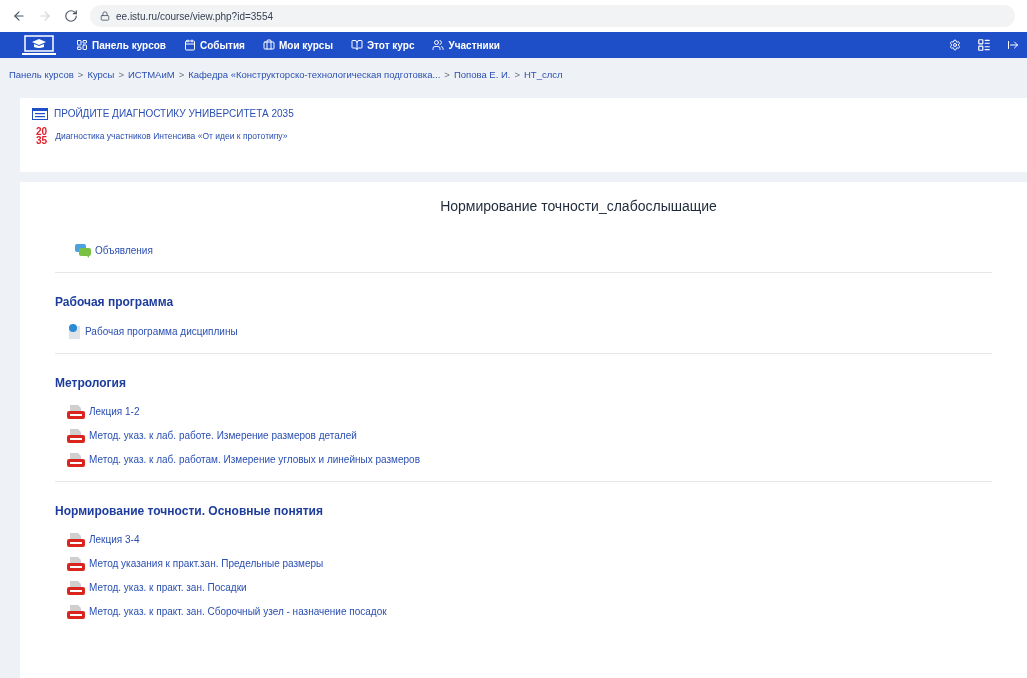  What do you see at coordinates (543, 75) in the screenshot?
I see `breadcrumb-link: НТ_слсл` at bounding box center [543, 75].